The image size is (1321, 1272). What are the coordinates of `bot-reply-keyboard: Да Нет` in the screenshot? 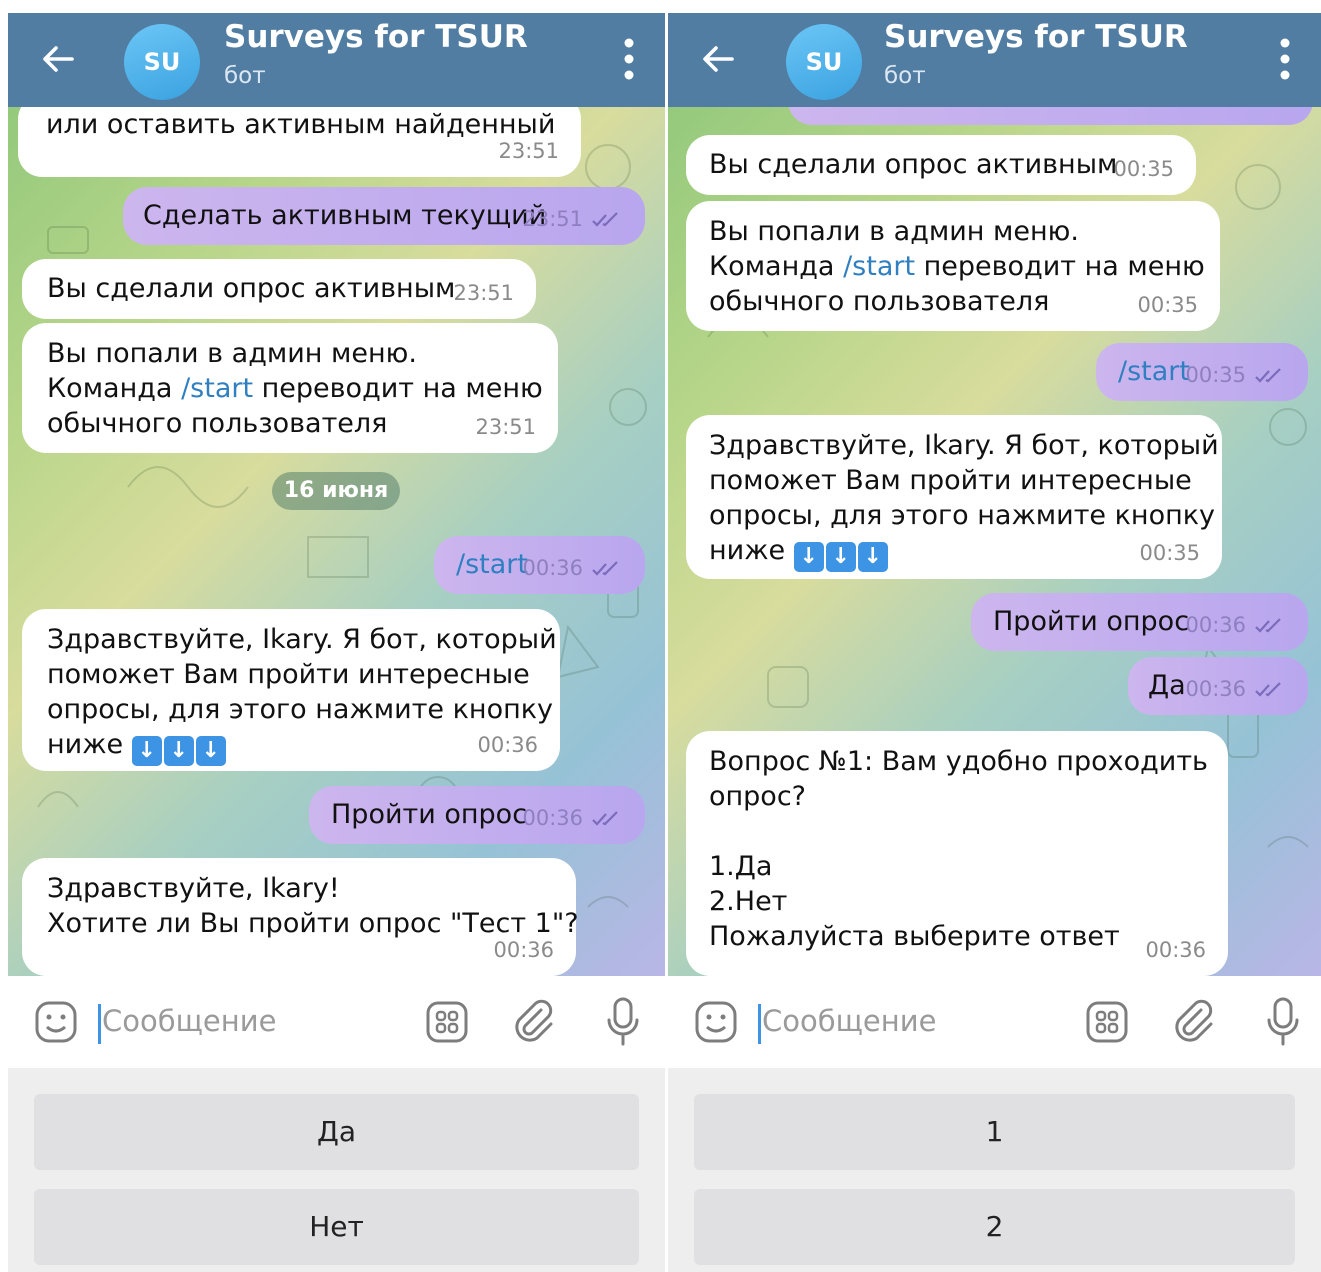 It's located at (336, 1170).